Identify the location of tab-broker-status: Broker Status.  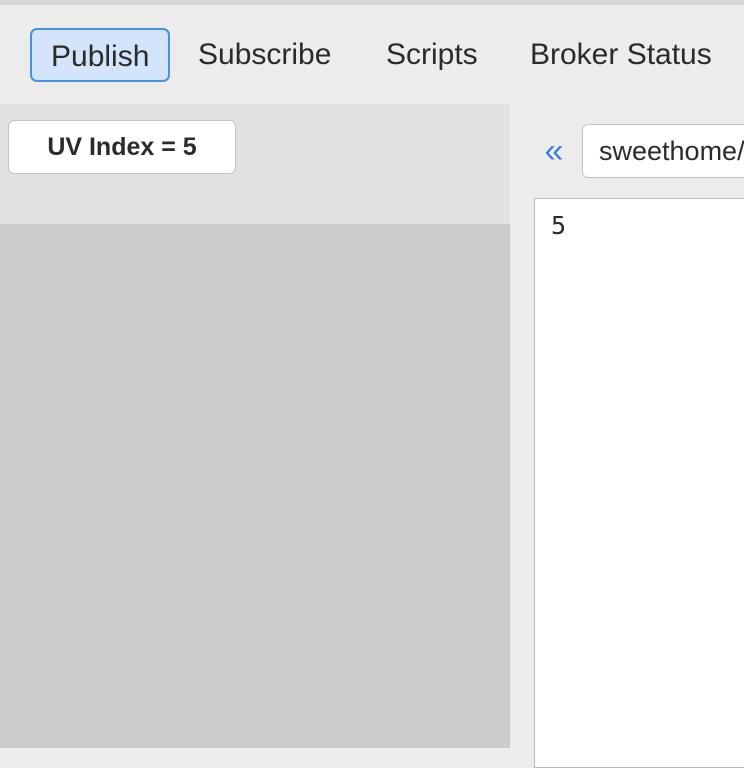
(621, 55).